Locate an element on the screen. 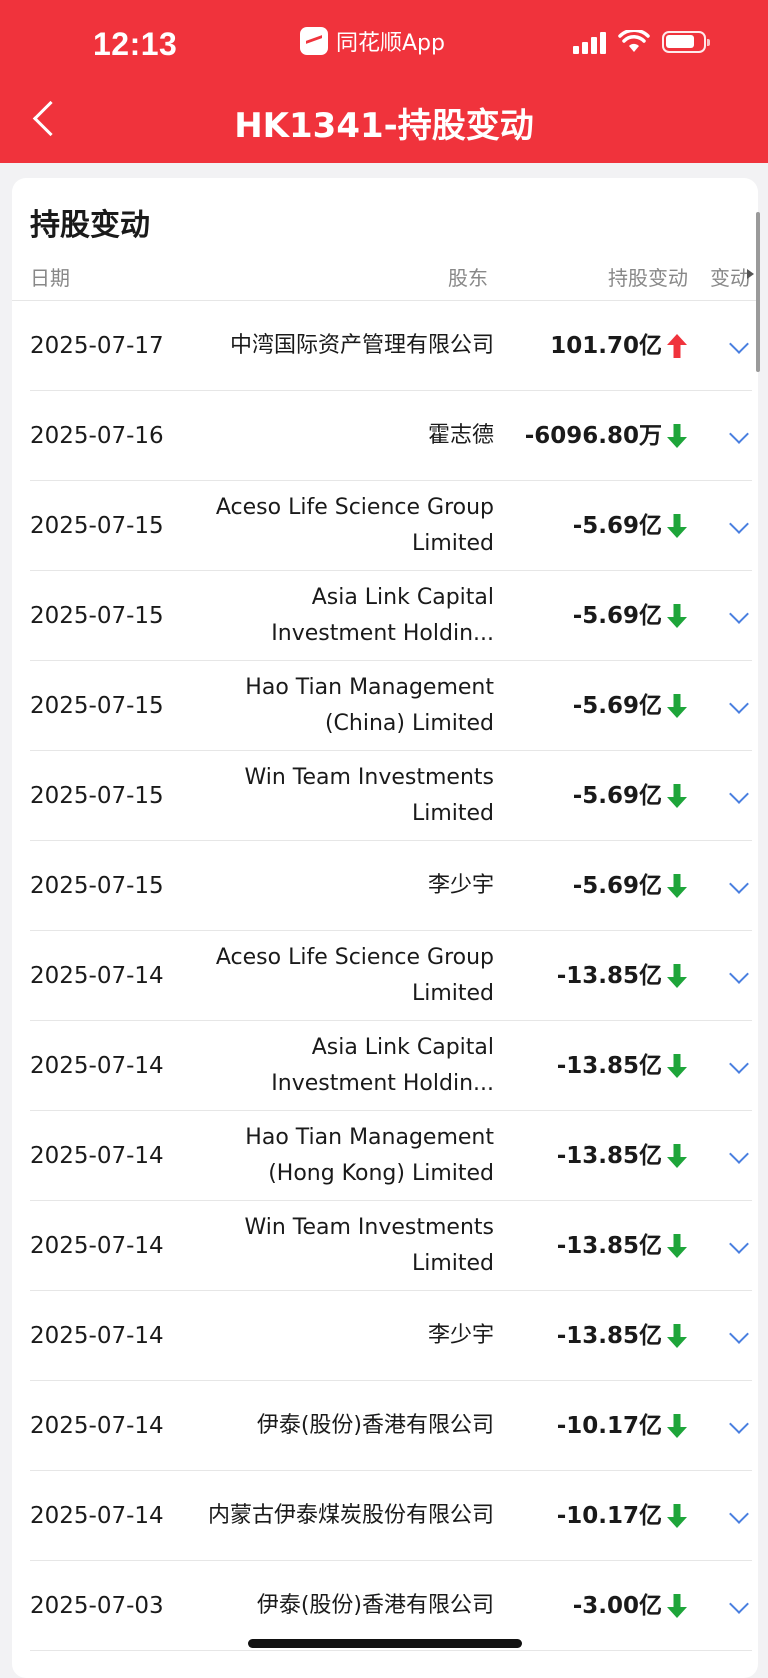 The height and width of the screenshot is (1678, 768). row-change: 101.70亿 is located at coordinates (606, 346).